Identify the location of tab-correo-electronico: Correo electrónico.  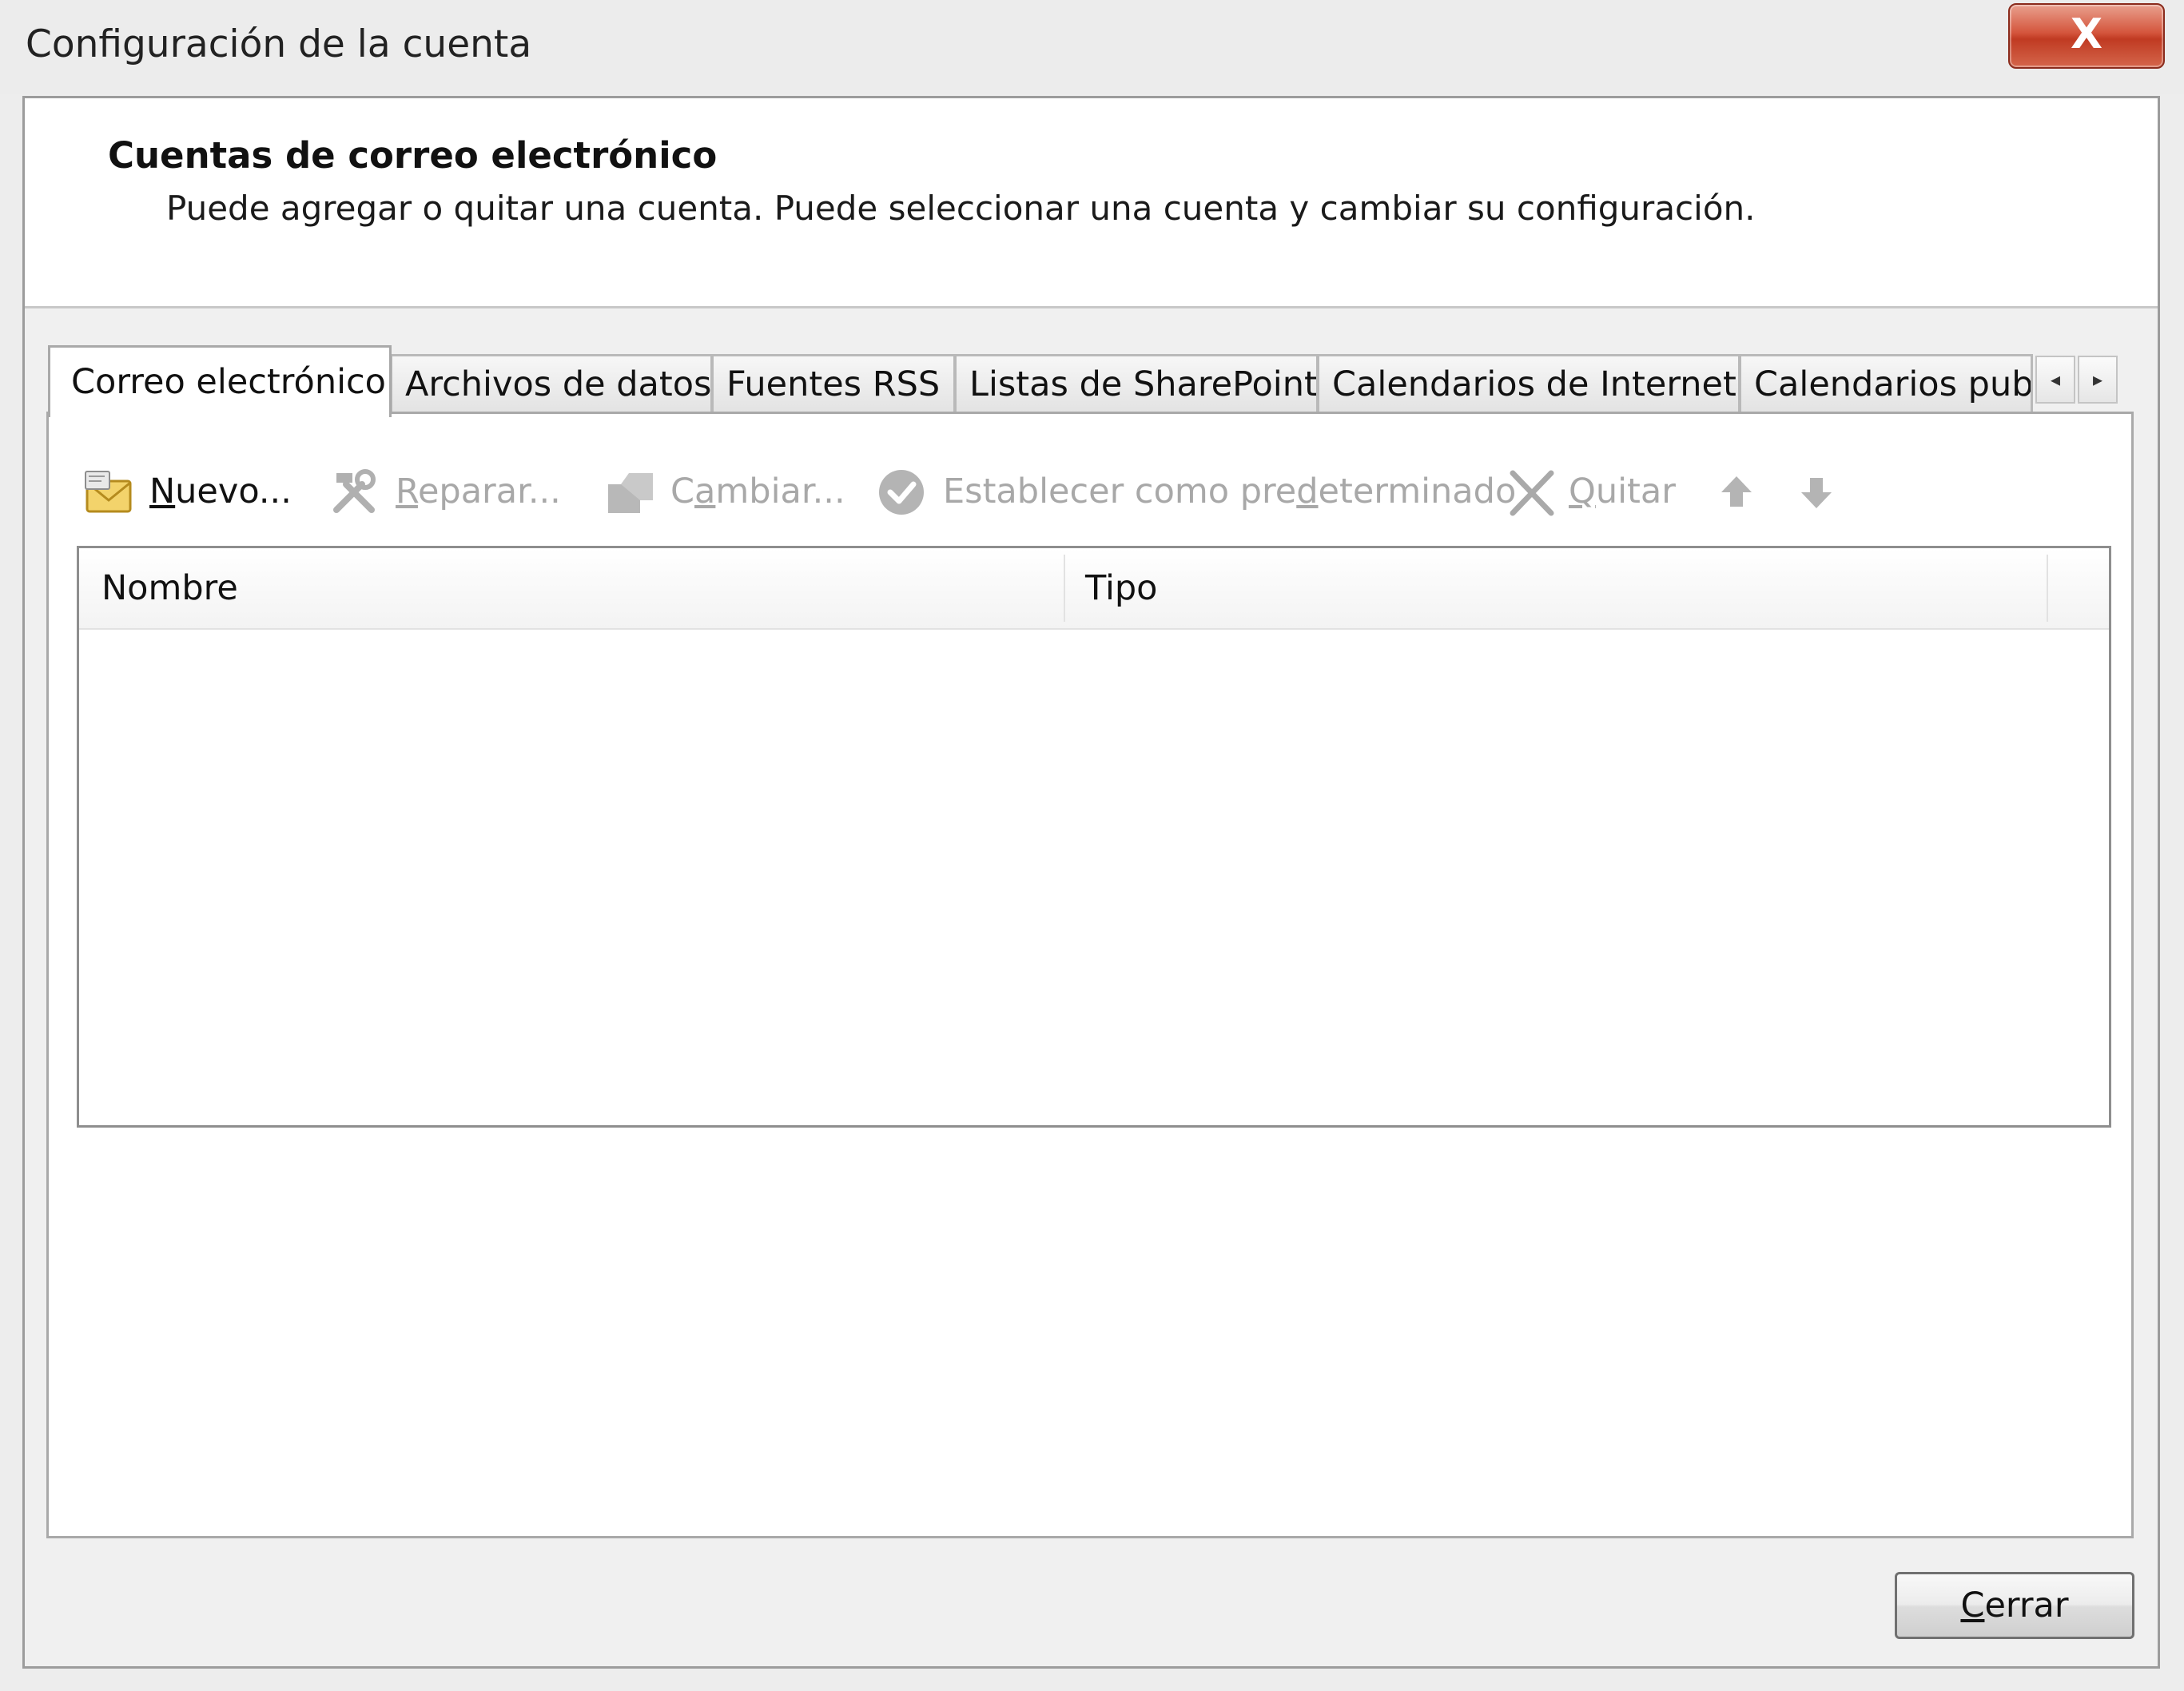
(220, 381).